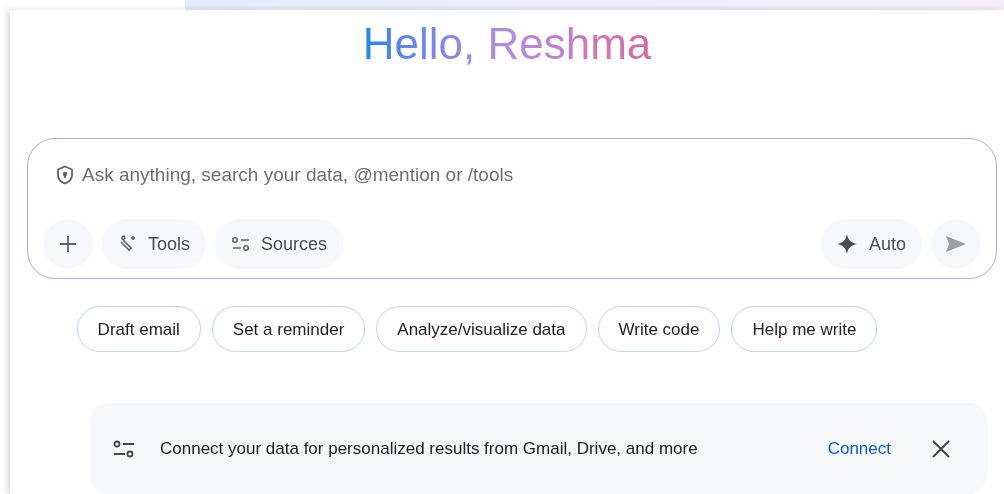 This screenshot has width=1004, height=494. What do you see at coordinates (279, 244) in the screenshot?
I see `sources-button: Sources` at bounding box center [279, 244].